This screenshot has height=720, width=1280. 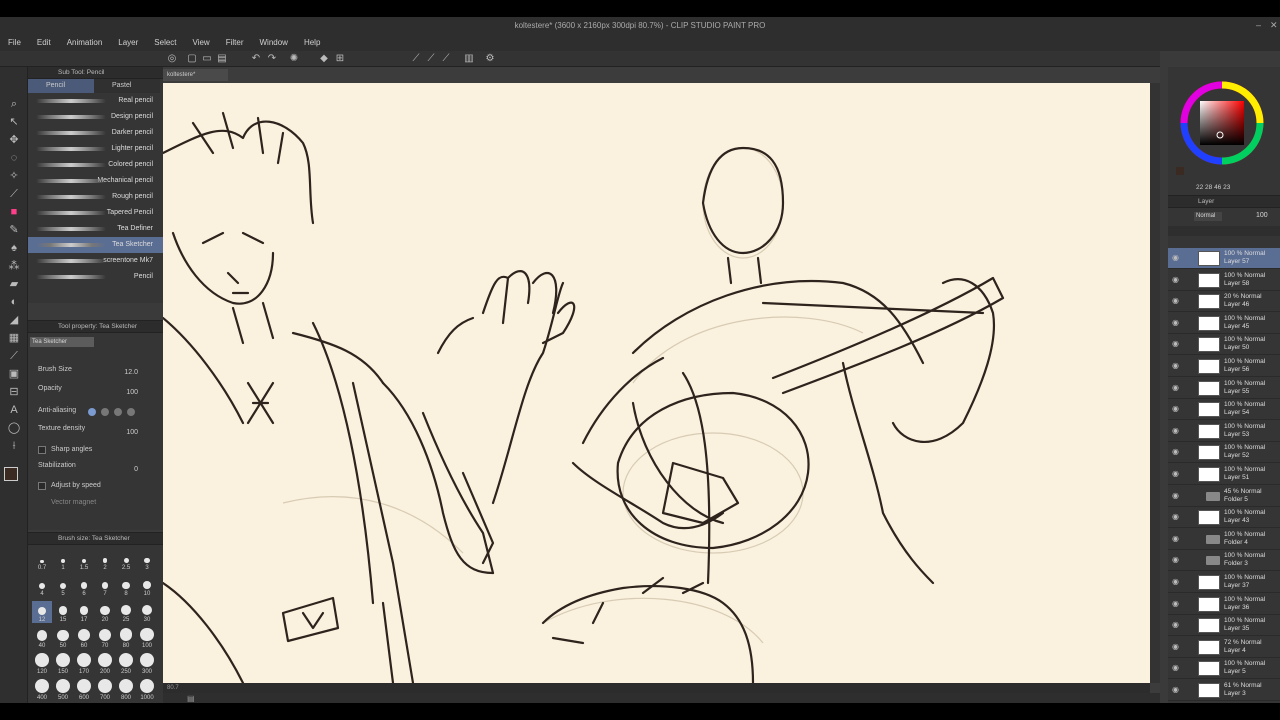 I want to click on main-color-swatch, so click(x=11, y=474).